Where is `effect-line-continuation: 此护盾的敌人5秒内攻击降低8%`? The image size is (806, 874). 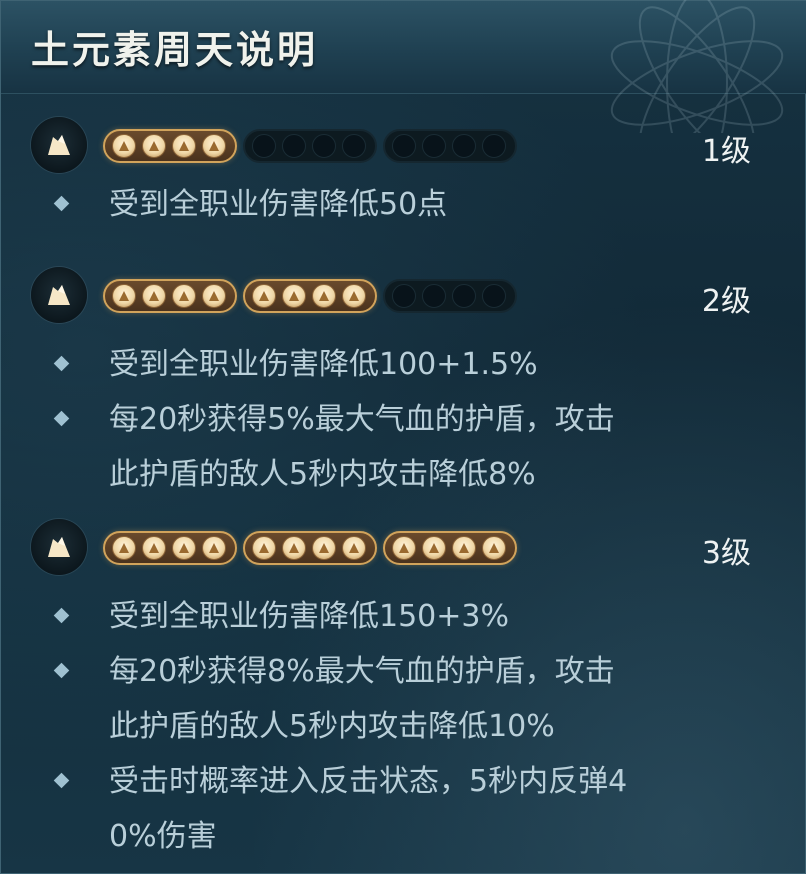 effect-line-continuation: 此护盾的敌人5秒内攻击降低8% is located at coordinates (322, 474).